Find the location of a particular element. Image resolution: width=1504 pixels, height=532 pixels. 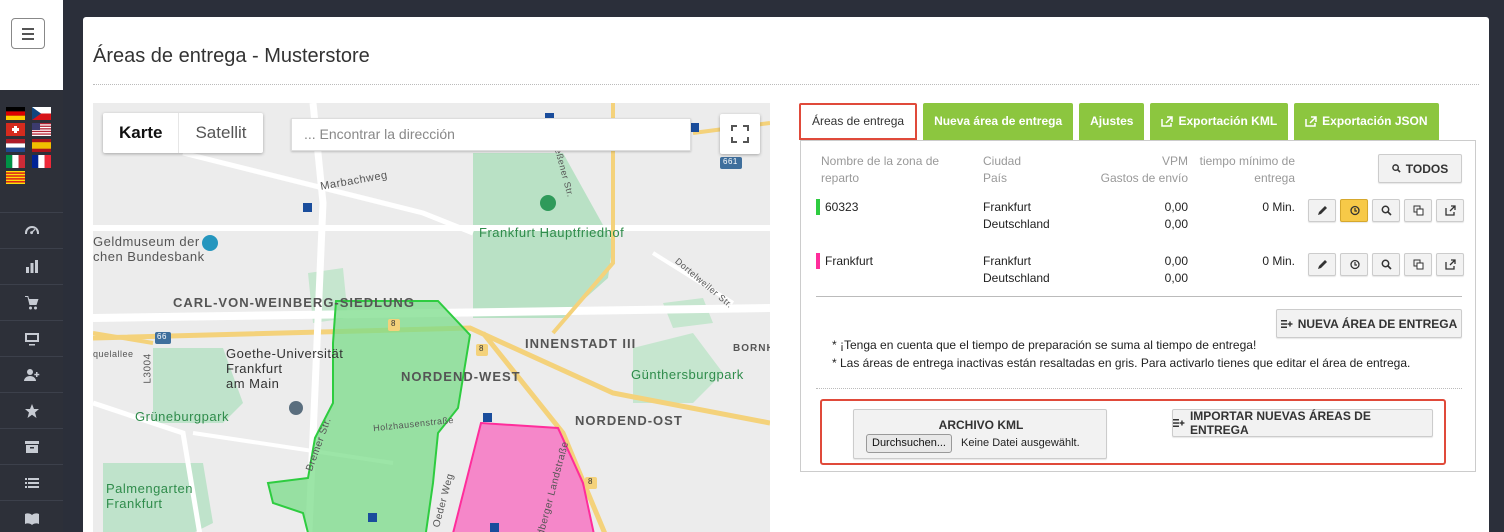

flag-fr-icon is located at coordinates (41, 161).